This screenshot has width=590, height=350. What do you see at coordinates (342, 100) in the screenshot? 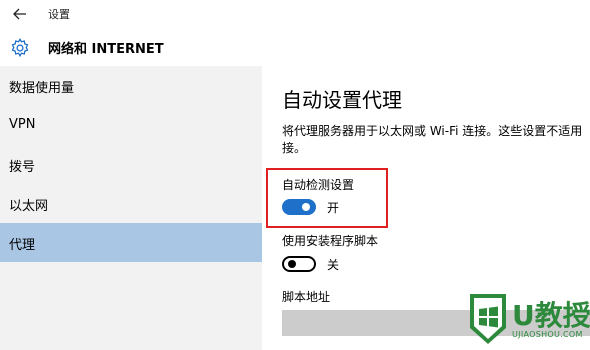
I see `page-title: 自动设置代理` at bounding box center [342, 100].